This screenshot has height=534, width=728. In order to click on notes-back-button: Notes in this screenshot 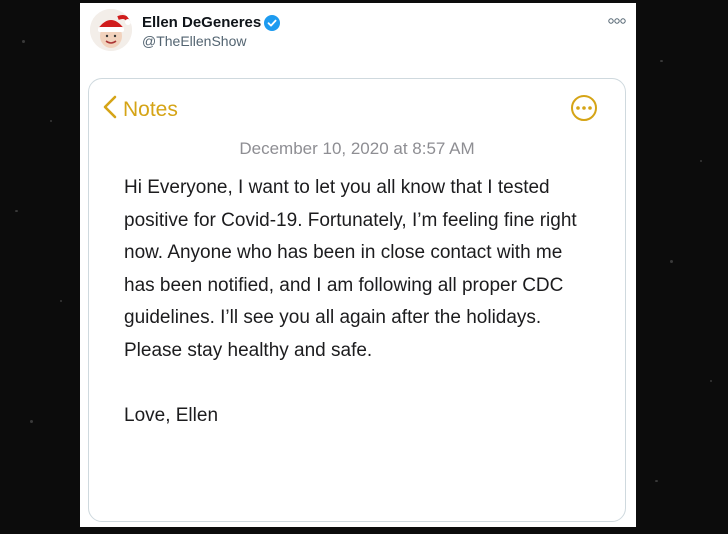, I will do `click(140, 109)`.